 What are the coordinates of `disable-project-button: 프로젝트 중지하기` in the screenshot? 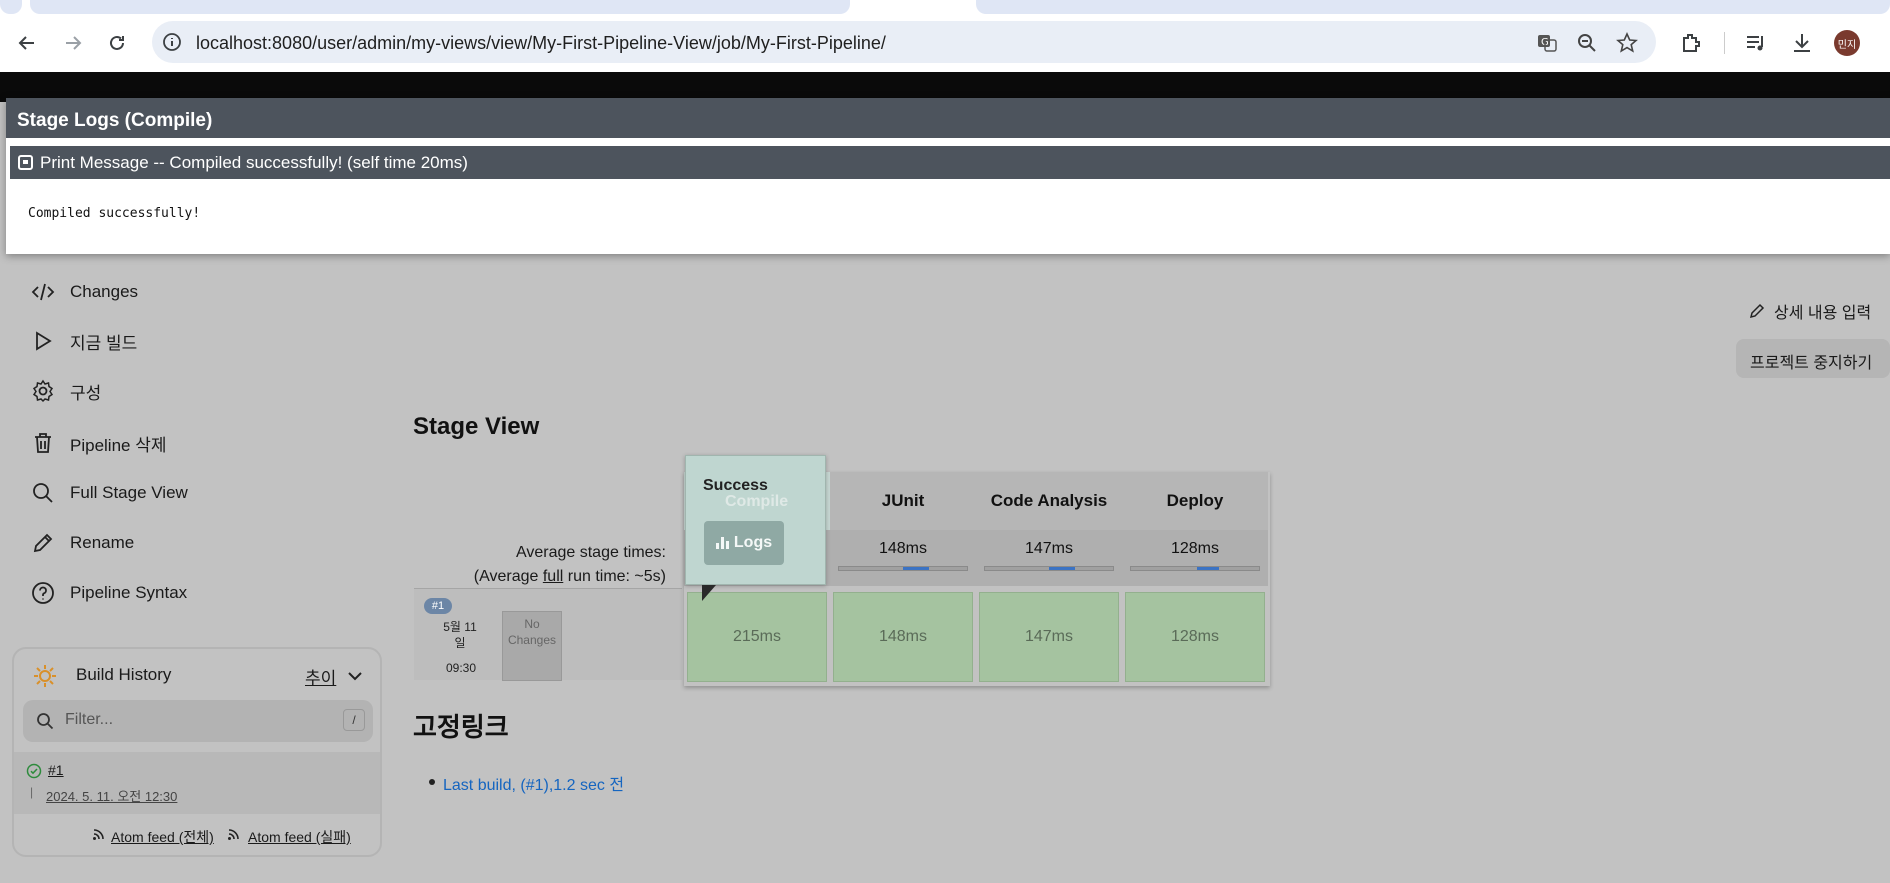 It's located at (1813, 358).